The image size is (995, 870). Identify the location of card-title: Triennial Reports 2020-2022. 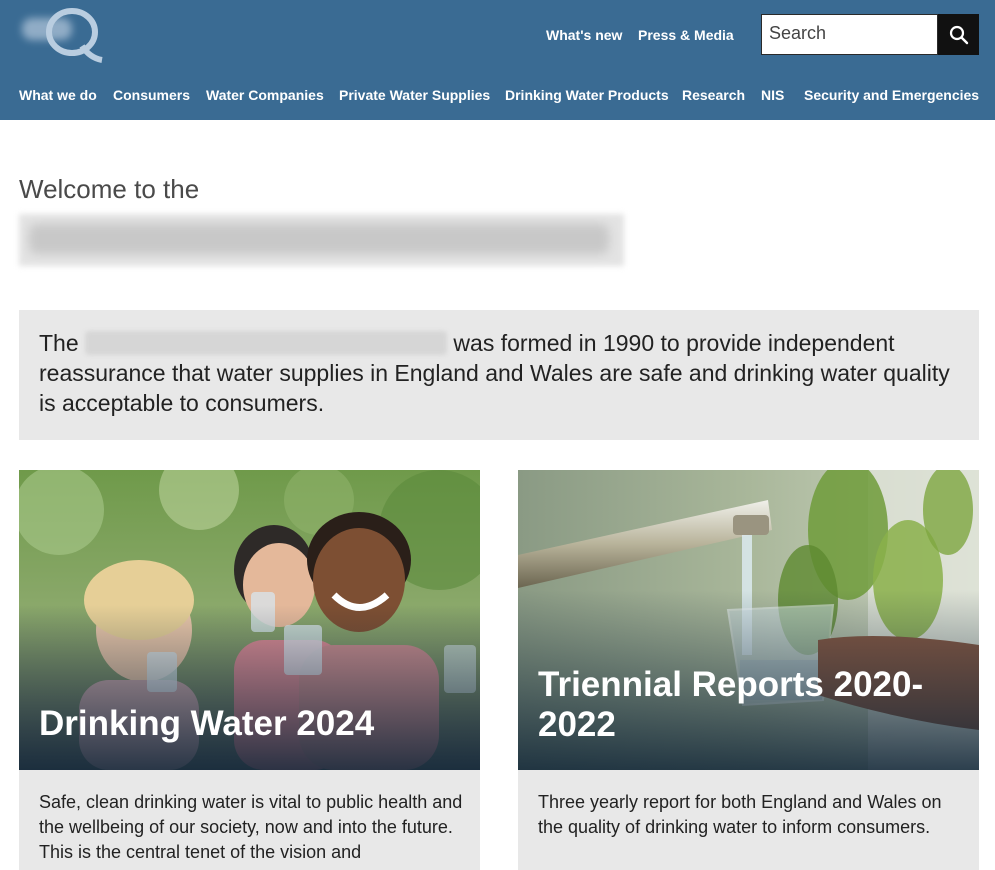
(748, 705).